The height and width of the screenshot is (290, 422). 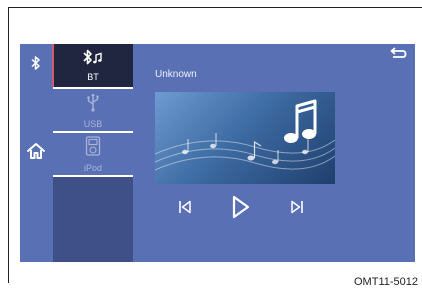 I want to click on play-button, so click(x=241, y=209).